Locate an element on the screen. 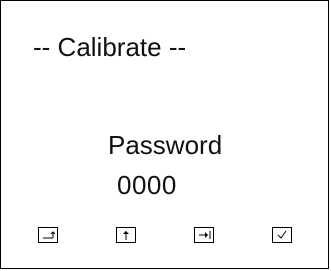 The image size is (331, 271). checkmark-icon is located at coordinates (282, 234).